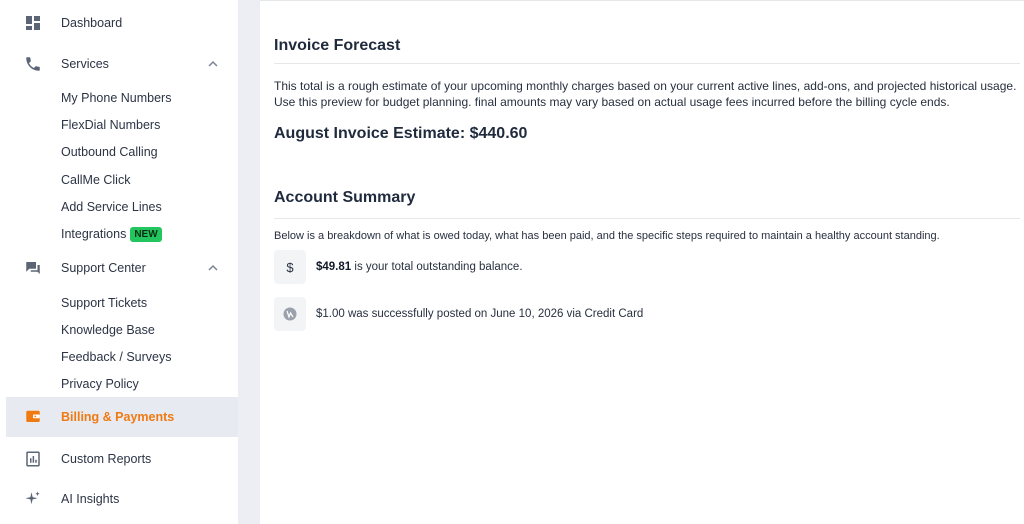  What do you see at coordinates (33, 268) in the screenshot?
I see `chat-icon` at bounding box center [33, 268].